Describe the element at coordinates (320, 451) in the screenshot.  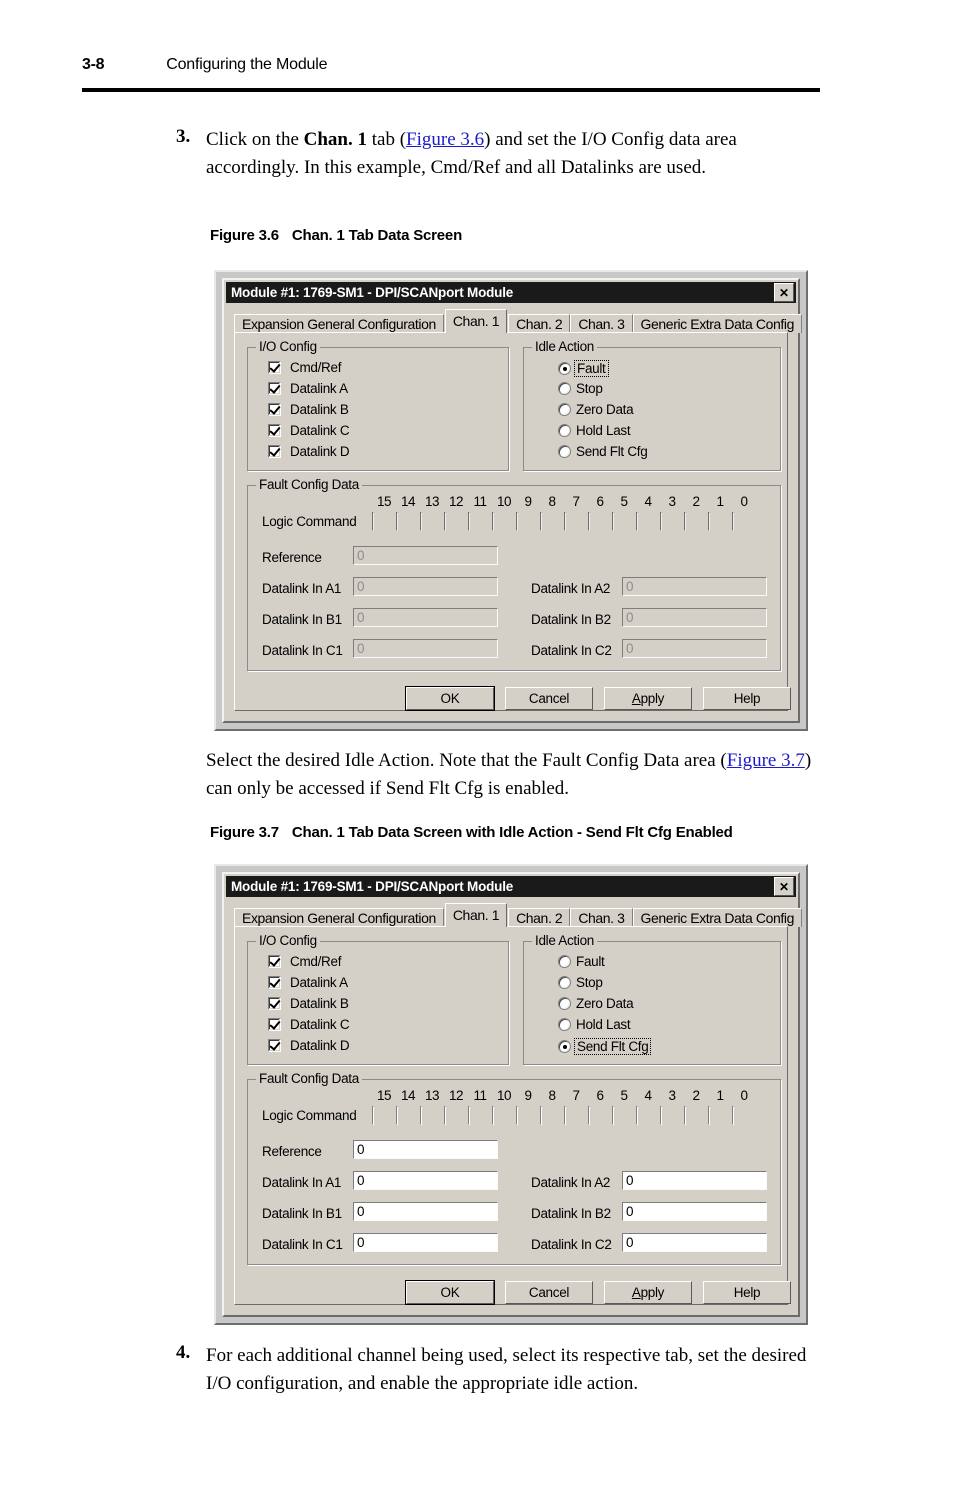
I see `label-datalink-d-1: Datalink D` at that location.